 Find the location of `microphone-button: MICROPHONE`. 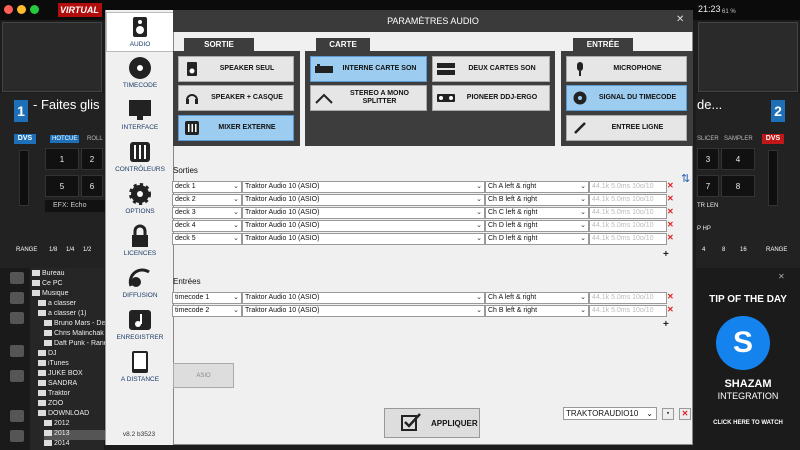

microphone-button: MICROPHONE is located at coordinates (626, 69).